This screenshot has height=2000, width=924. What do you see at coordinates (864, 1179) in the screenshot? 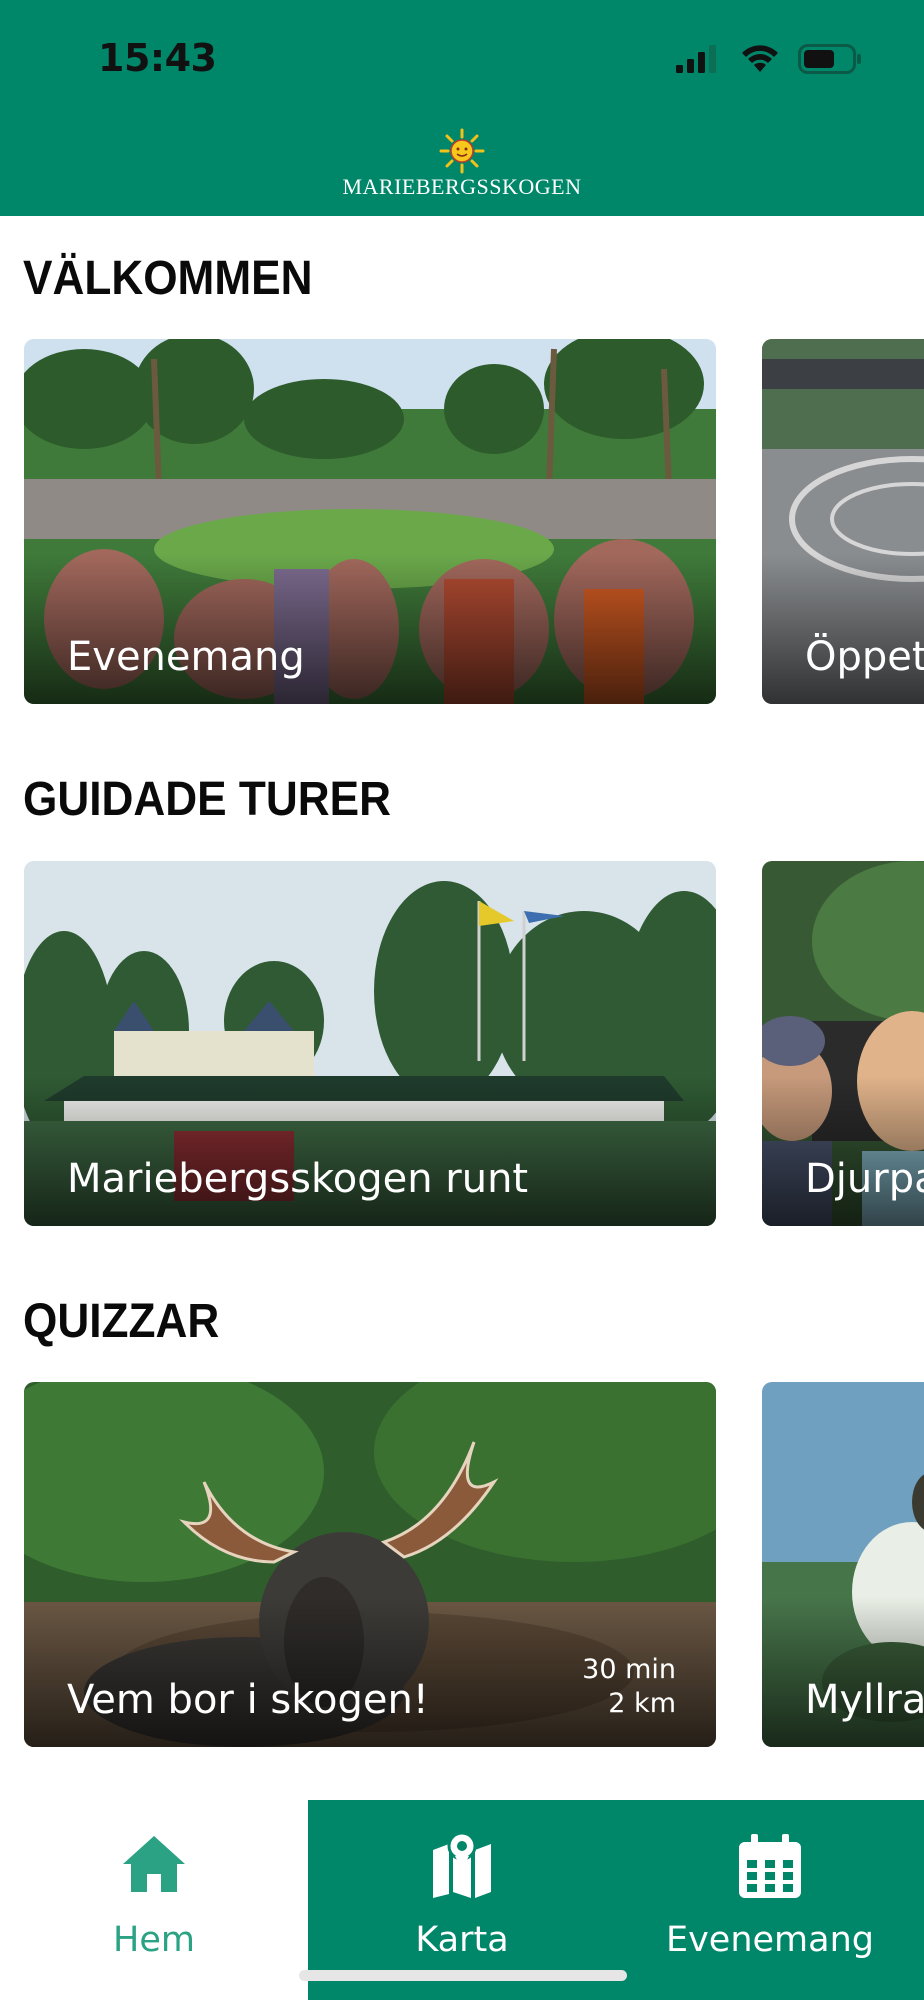
I see `card-title: Djurparken` at bounding box center [864, 1179].